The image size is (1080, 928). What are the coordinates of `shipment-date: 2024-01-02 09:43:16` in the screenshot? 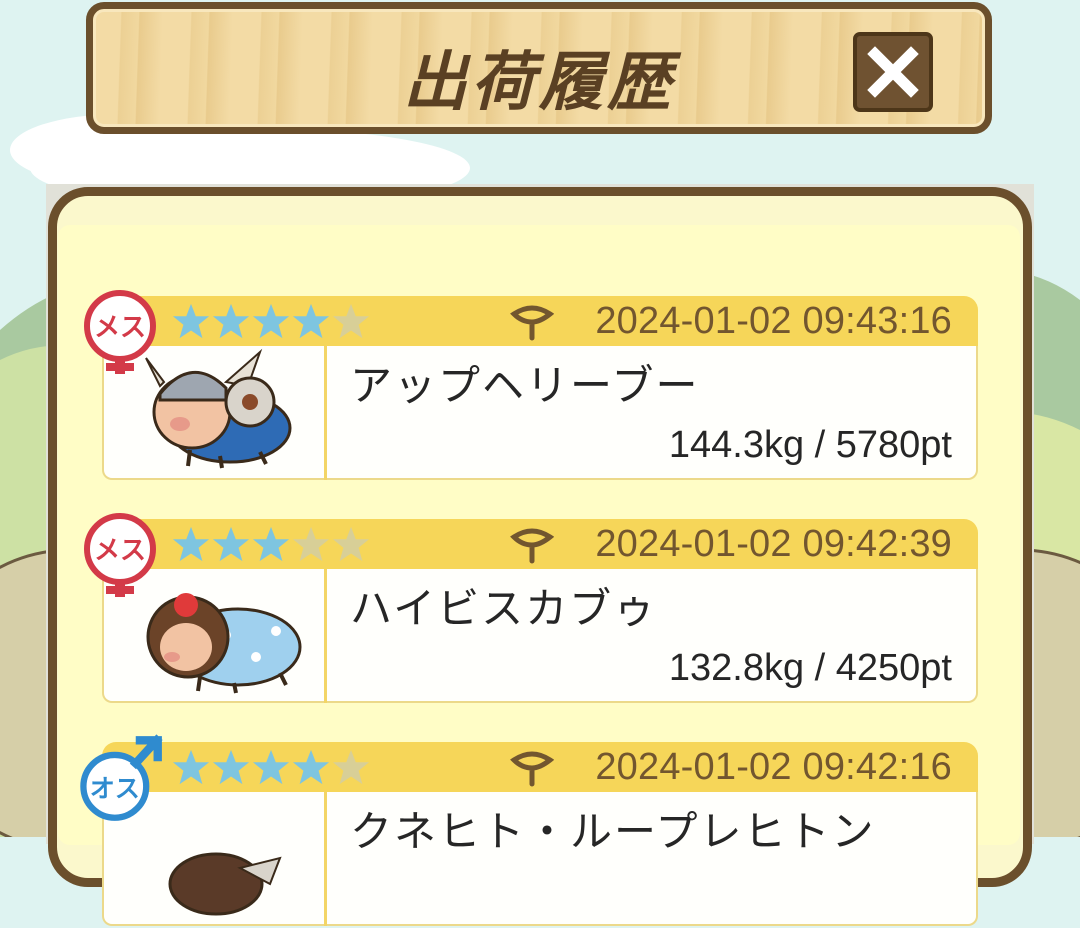 It's located at (773, 321).